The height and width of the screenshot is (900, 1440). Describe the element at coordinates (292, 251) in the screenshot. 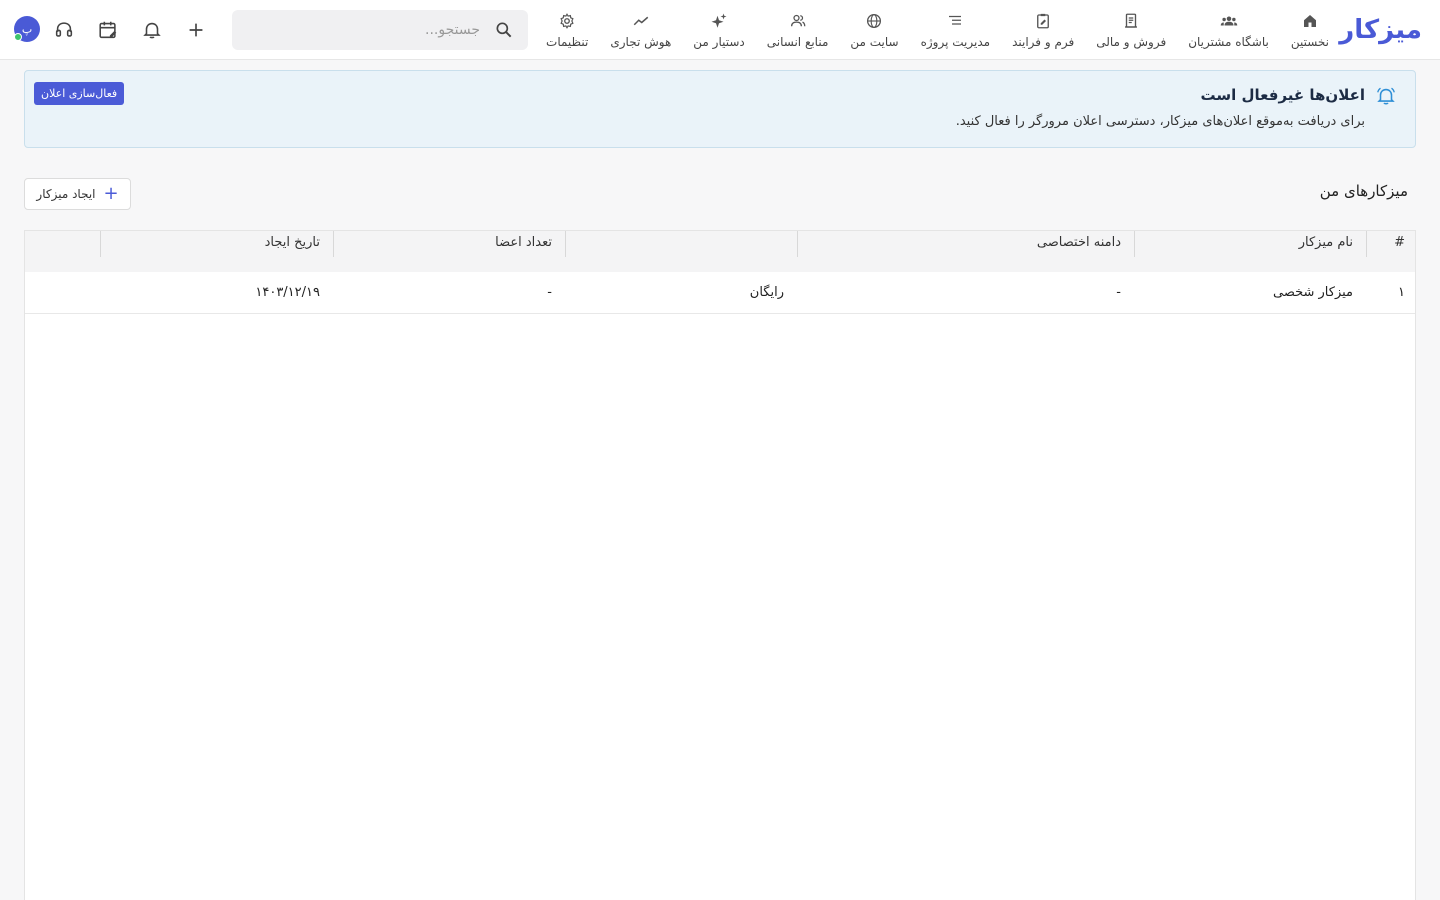

I see `column-header-created-date: تاریخ ایجاد` at that location.